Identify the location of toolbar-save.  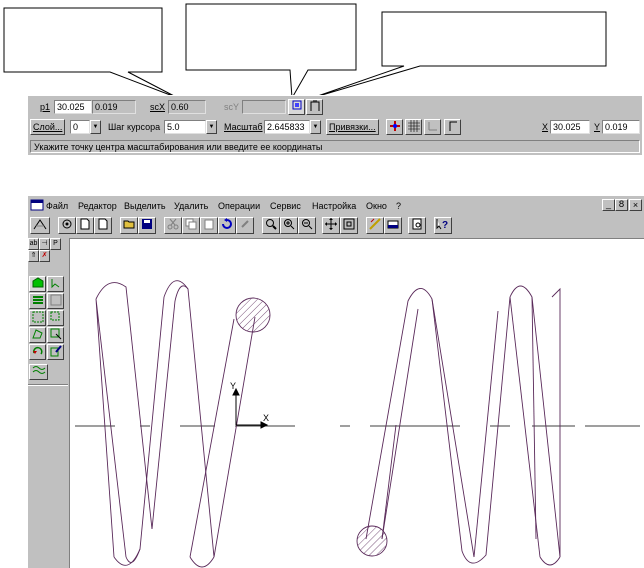
(147, 225).